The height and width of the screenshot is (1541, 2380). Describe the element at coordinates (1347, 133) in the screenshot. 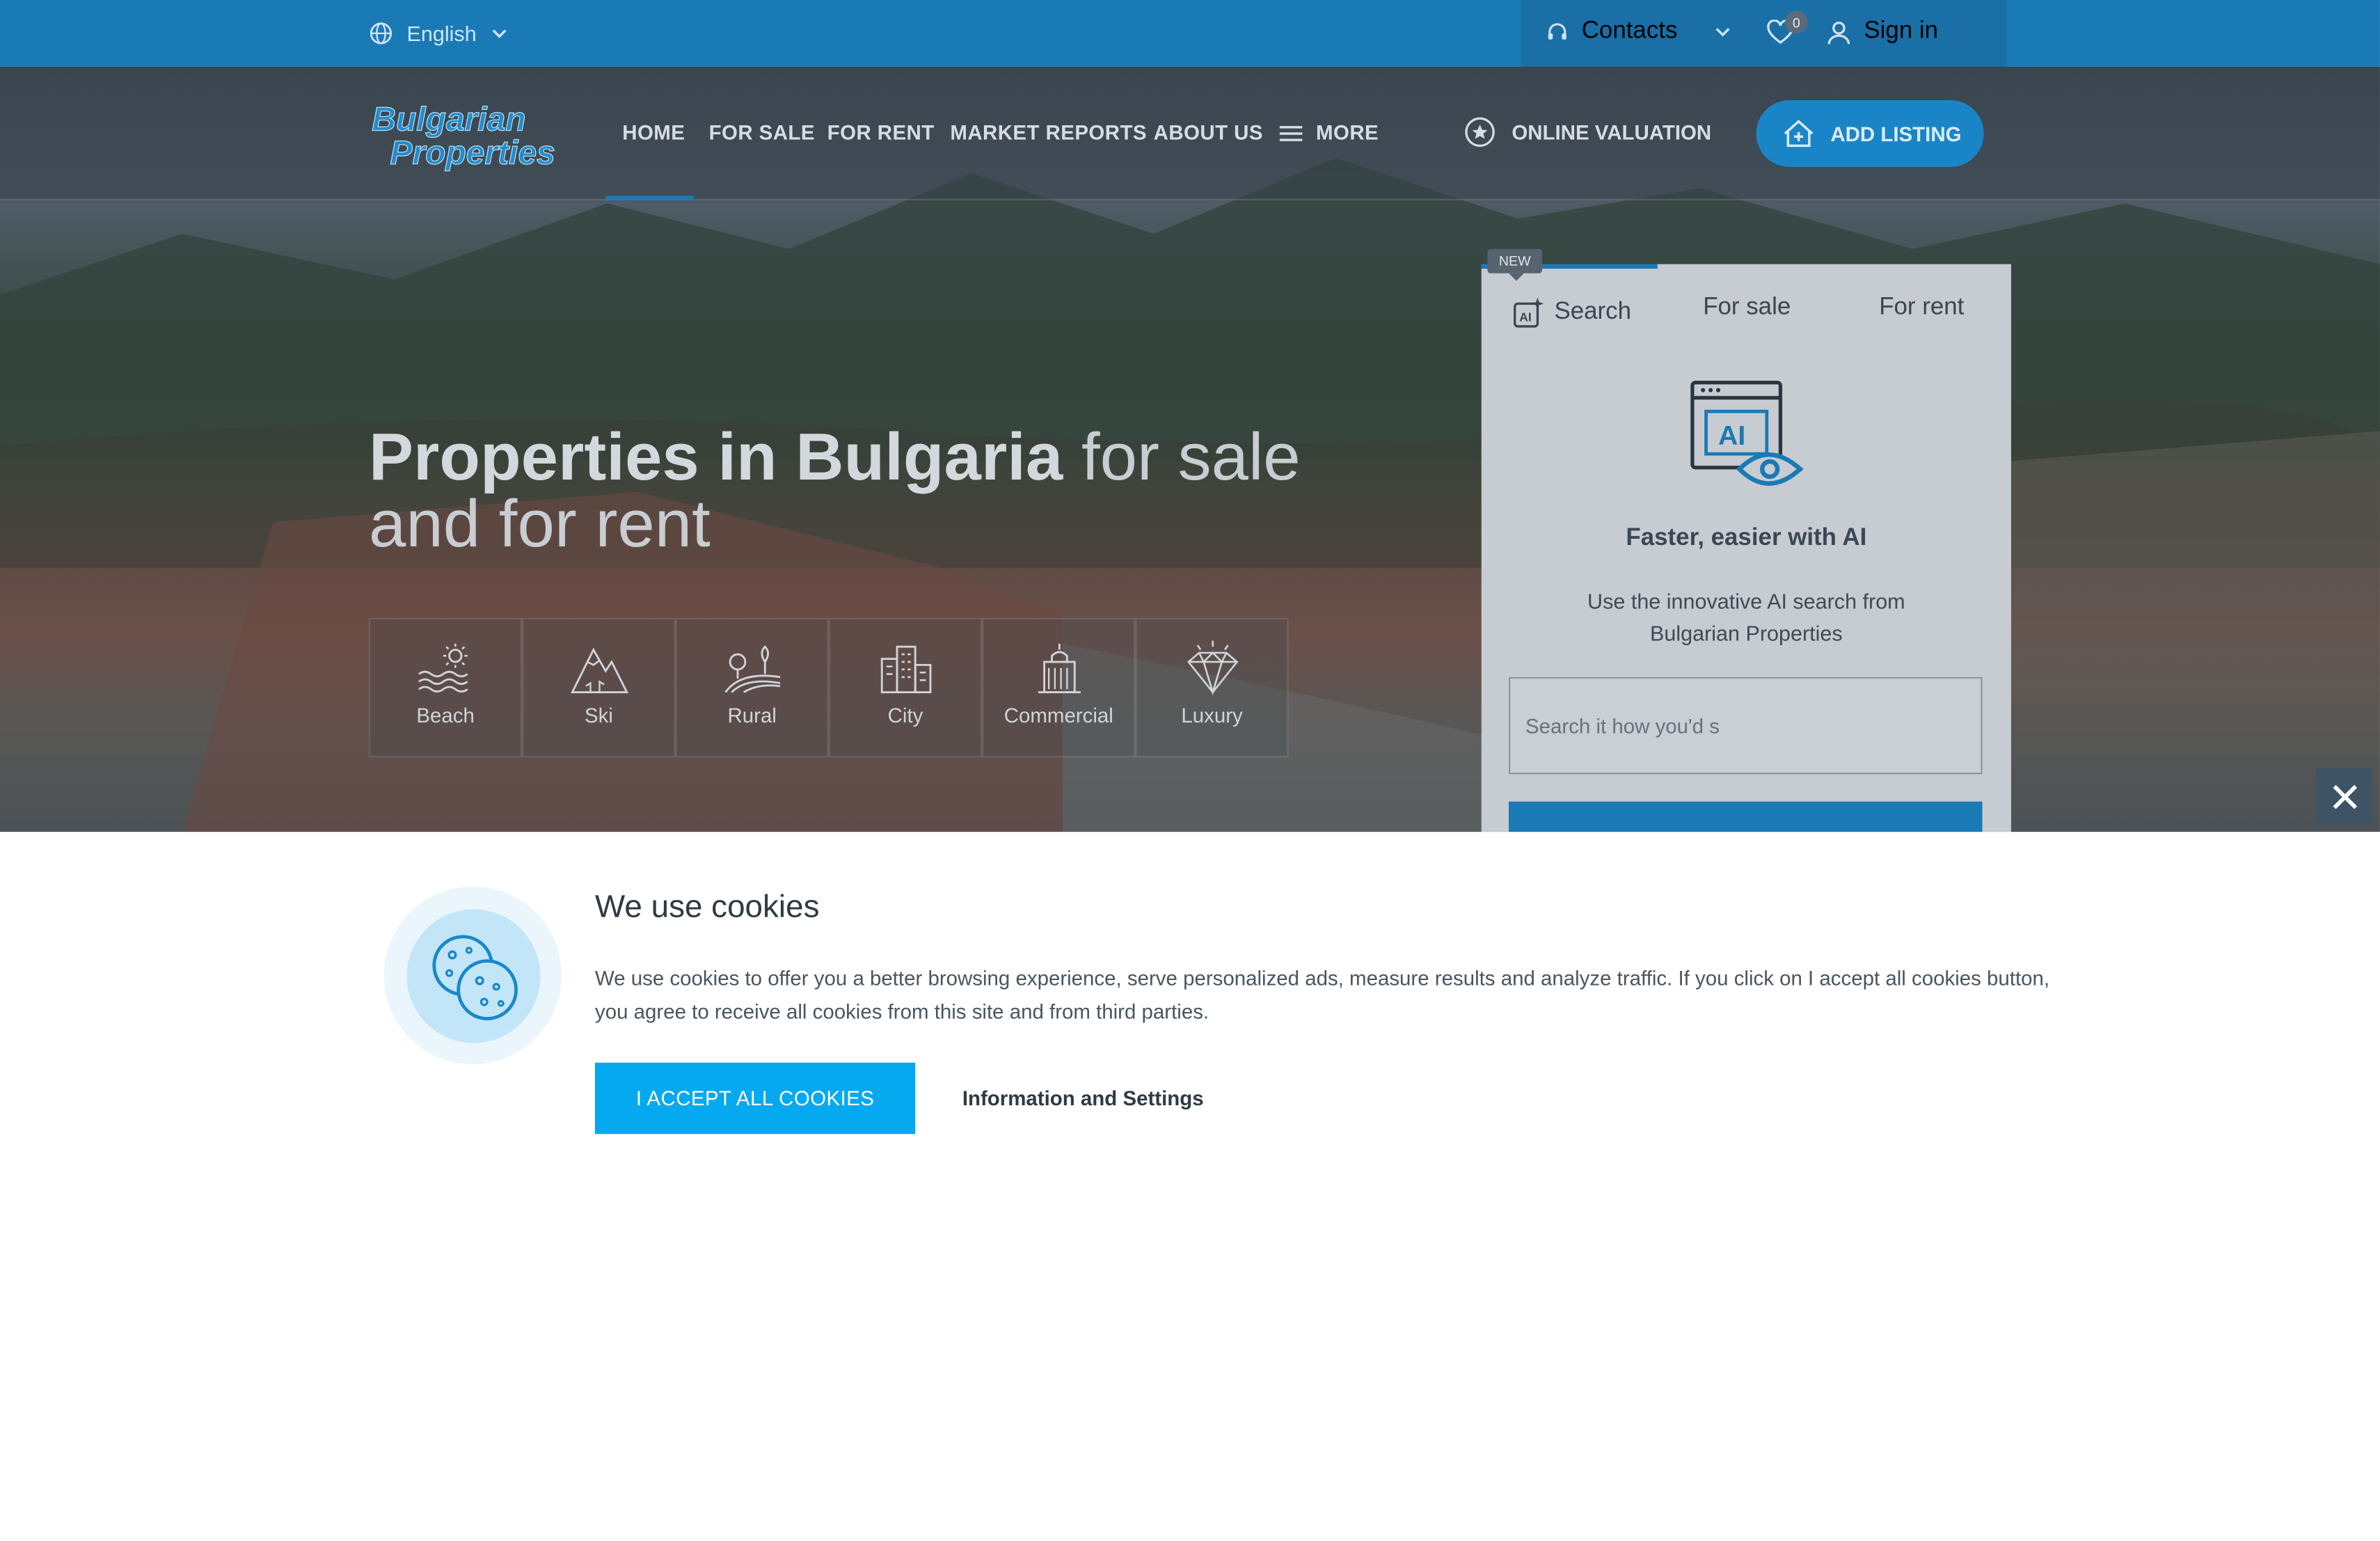

I see `nav-more-label: MORE` at that location.